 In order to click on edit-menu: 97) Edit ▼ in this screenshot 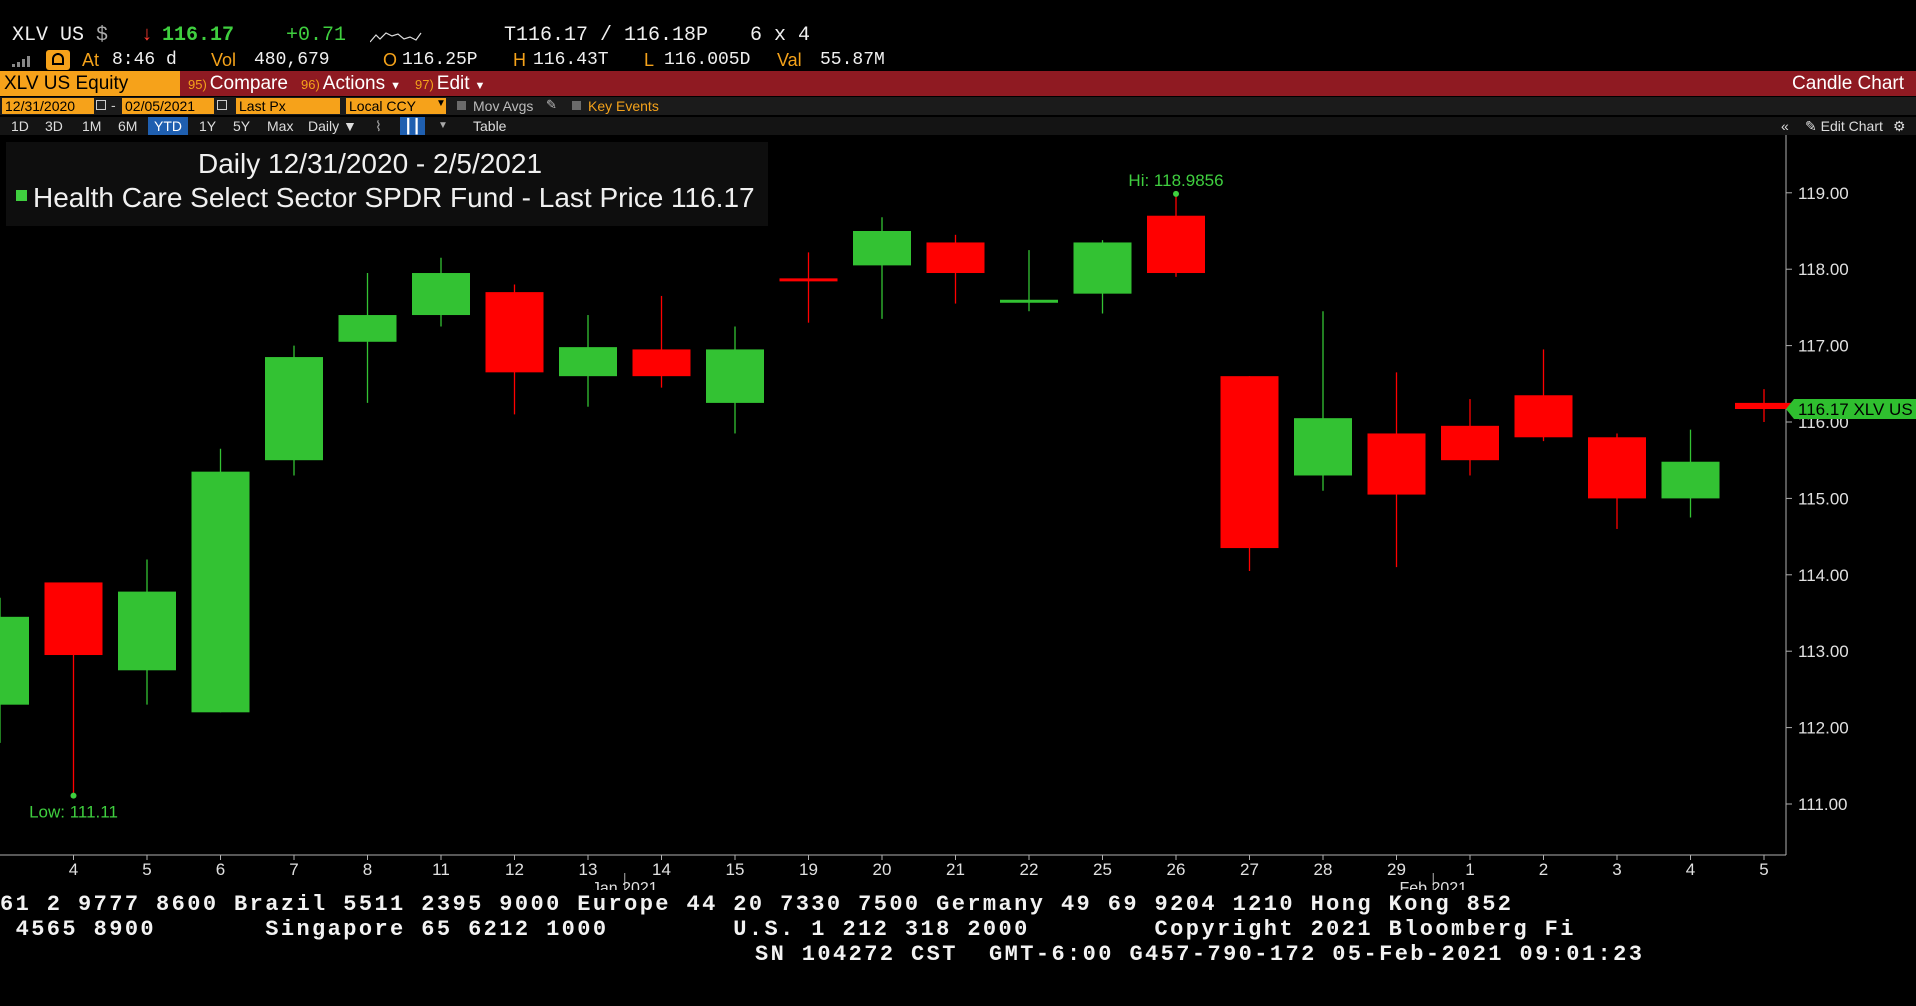, I will do `click(450, 83)`.